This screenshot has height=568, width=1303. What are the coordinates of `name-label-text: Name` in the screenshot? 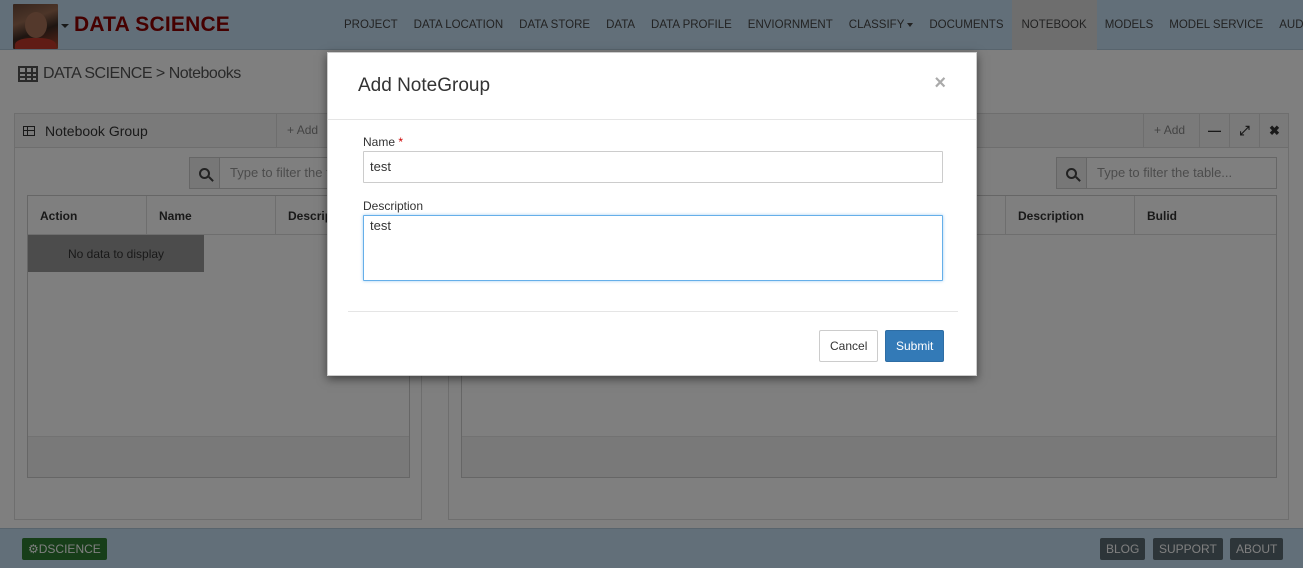 It's located at (379, 142).